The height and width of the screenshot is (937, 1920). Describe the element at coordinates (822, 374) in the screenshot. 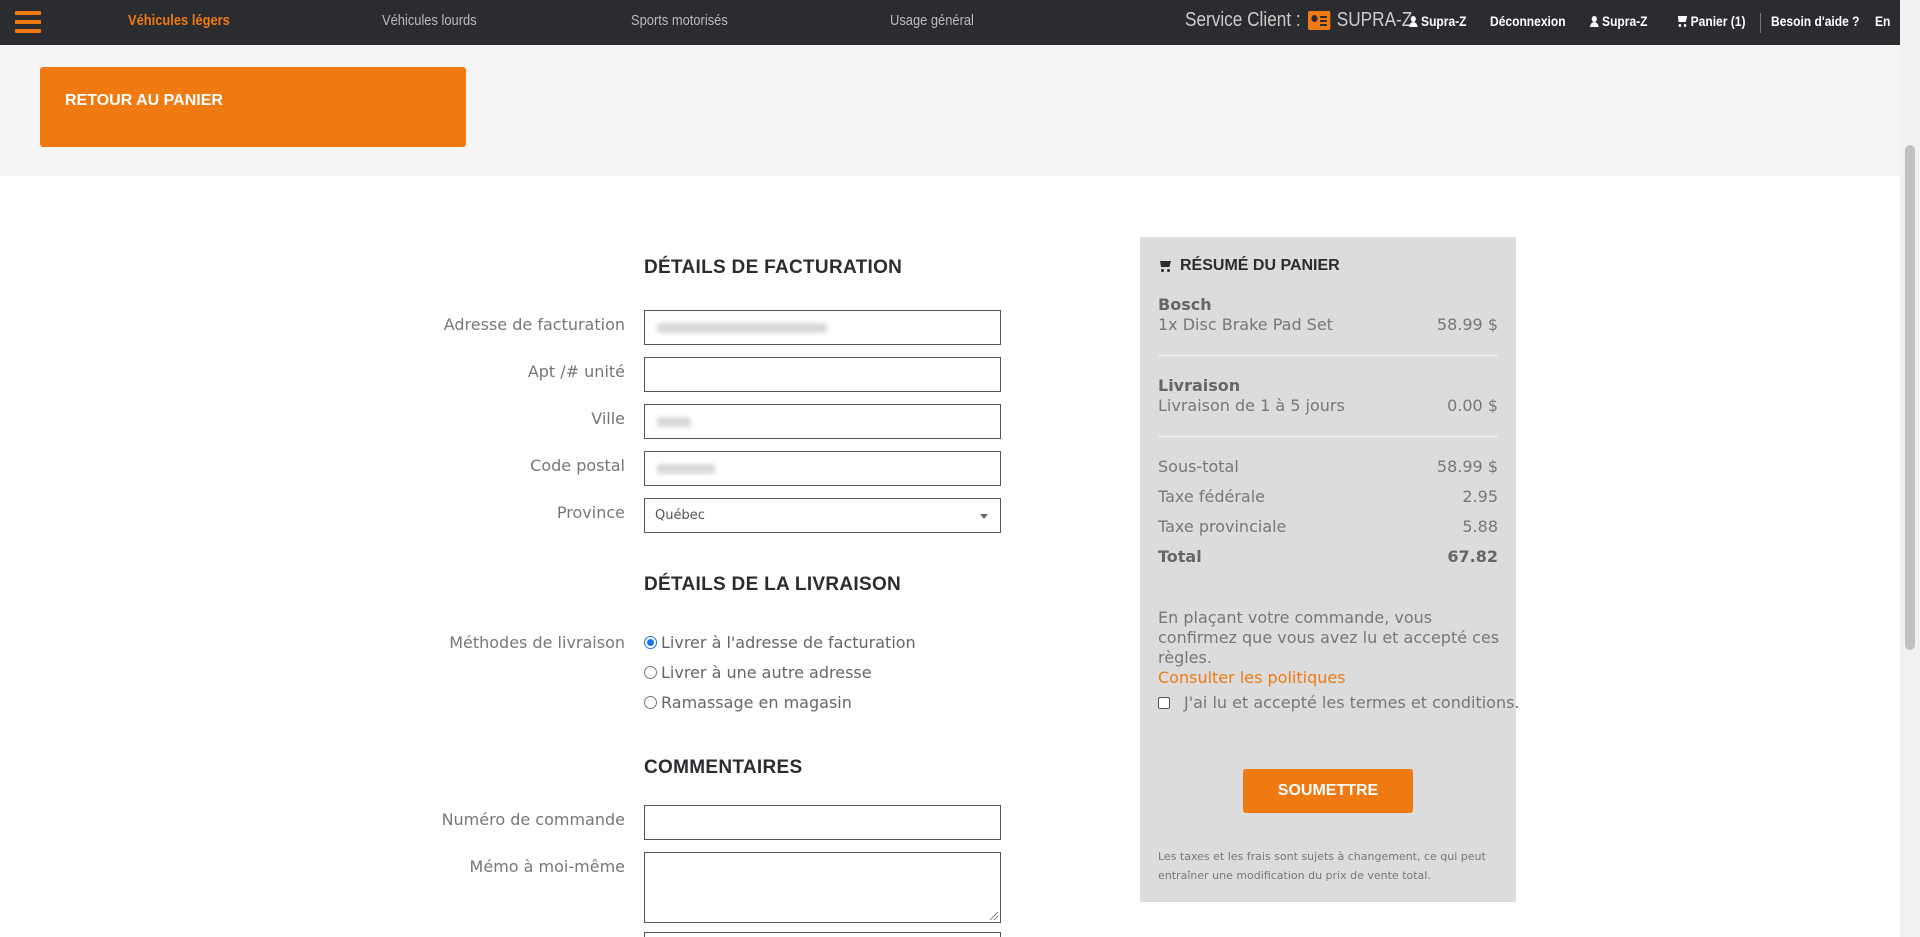

I see `apt-unit-input` at that location.